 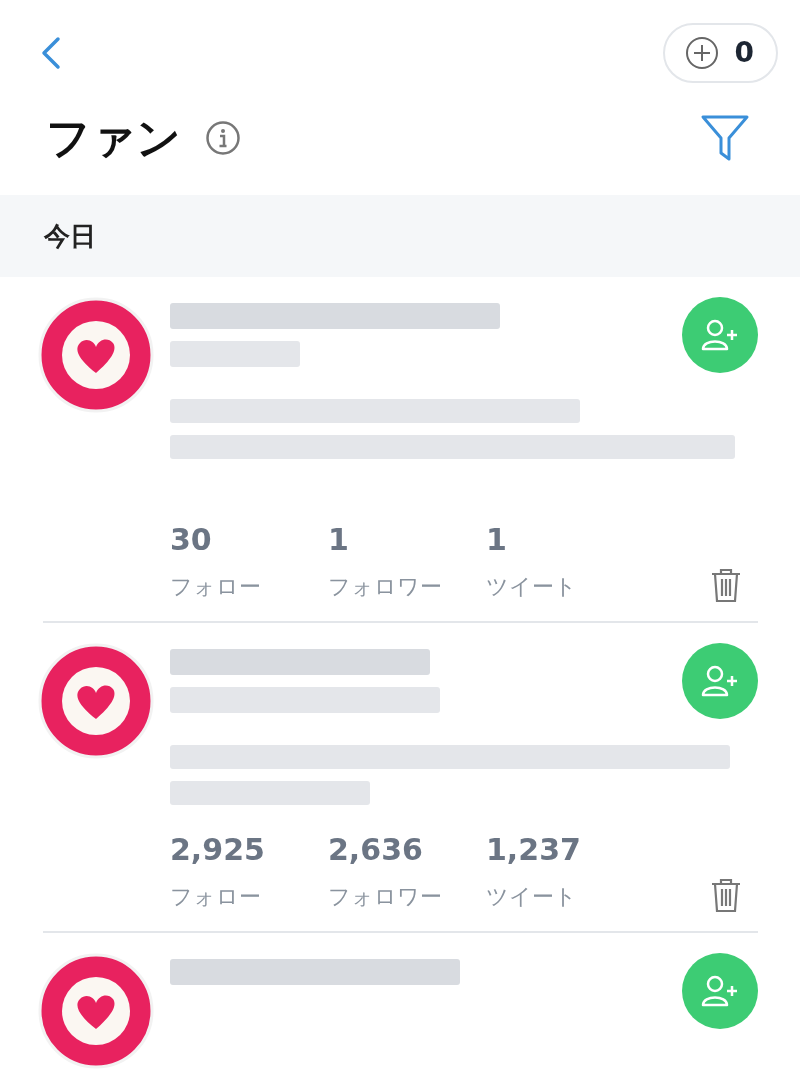 What do you see at coordinates (191, 540) in the screenshot?
I see `stat-value: 30` at bounding box center [191, 540].